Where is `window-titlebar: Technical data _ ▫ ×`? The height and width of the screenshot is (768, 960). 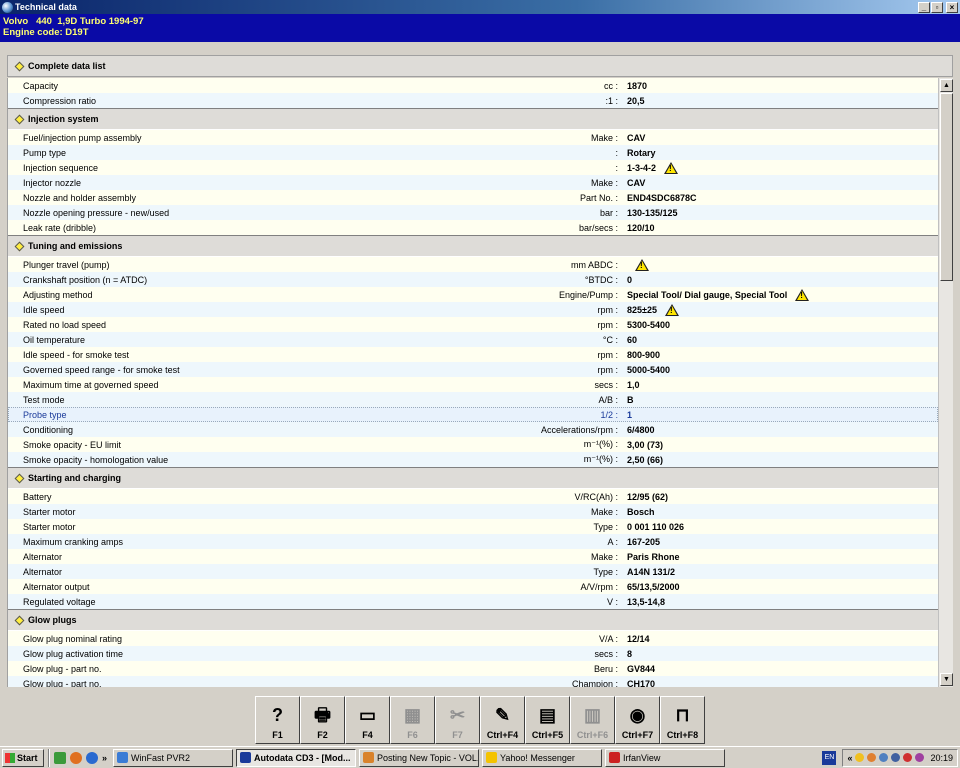
window-titlebar: Technical data _ ▫ × is located at coordinates (480, 7).